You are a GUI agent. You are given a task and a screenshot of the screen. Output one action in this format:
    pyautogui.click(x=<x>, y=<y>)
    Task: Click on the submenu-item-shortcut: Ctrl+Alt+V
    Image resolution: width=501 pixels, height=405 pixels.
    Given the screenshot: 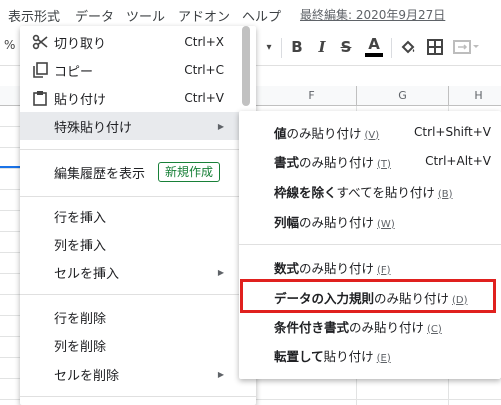 What is the action you would take?
    pyautogui.click(x=458, y=161)
    